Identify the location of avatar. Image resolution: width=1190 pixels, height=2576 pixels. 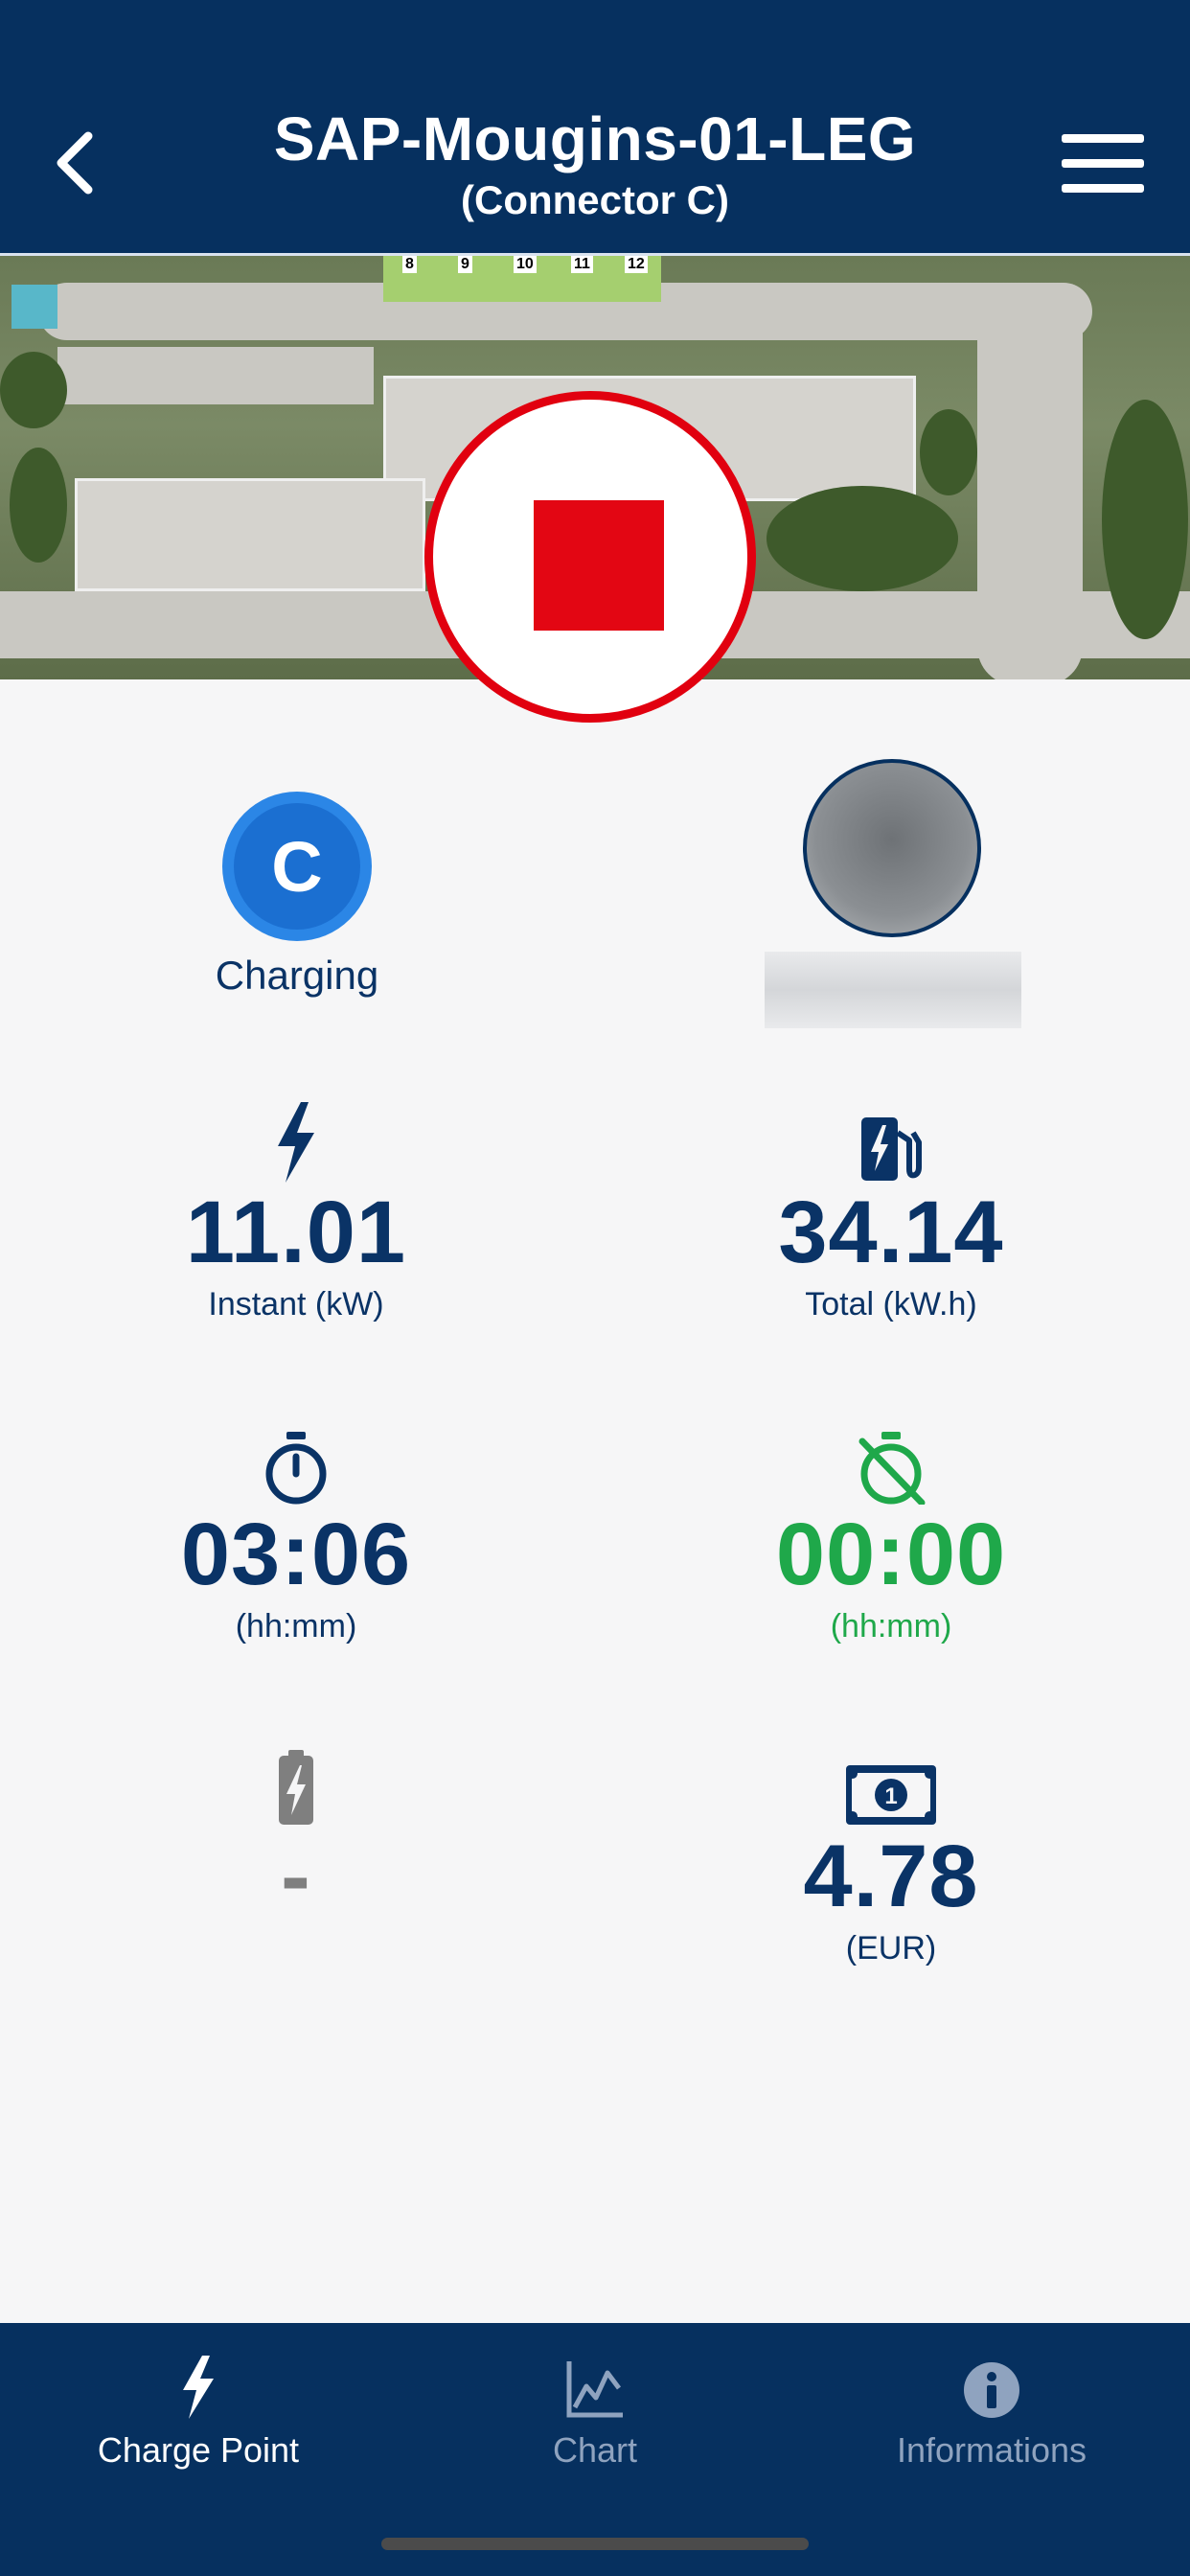
(892, 848).